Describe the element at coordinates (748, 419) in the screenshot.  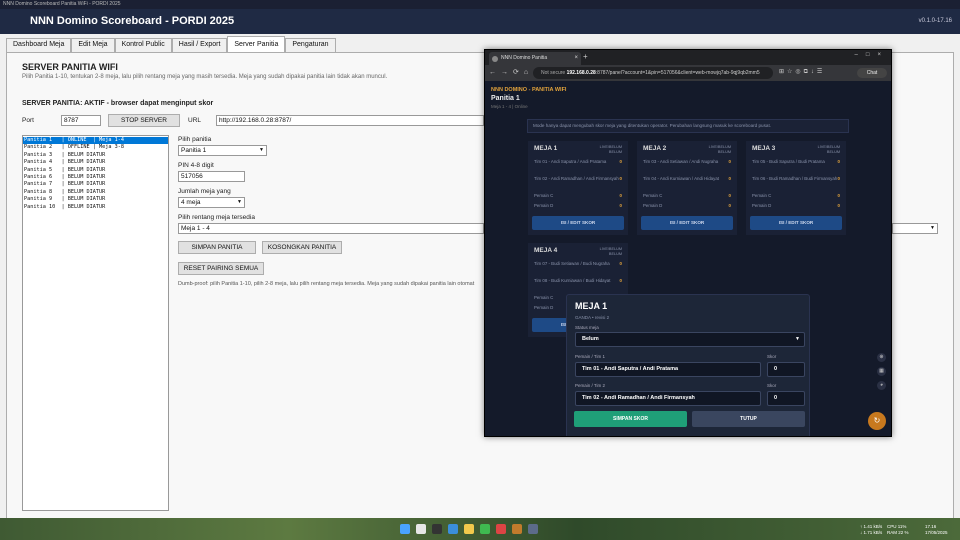
I see `close-modal-button: TUTUP` at that location.